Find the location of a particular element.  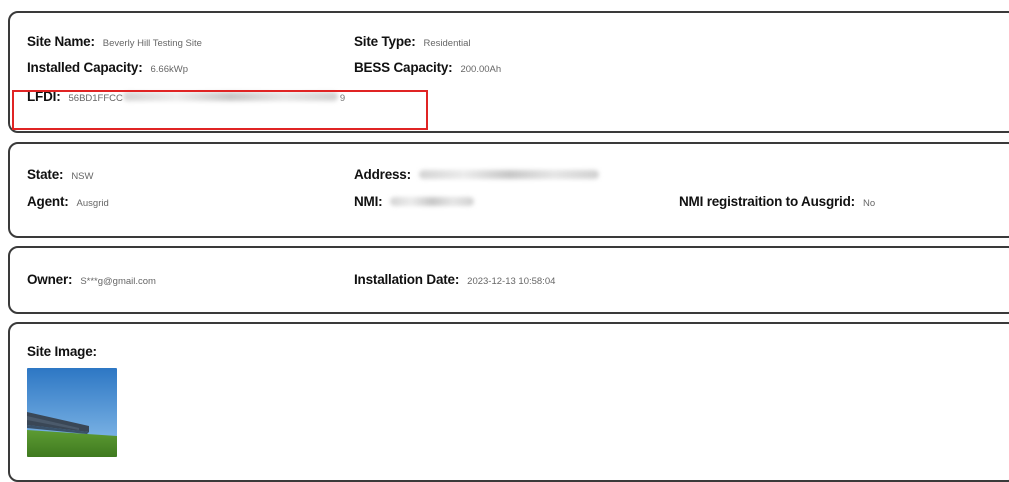

nmi-label: NMI: is located at coordinates (368, 201).